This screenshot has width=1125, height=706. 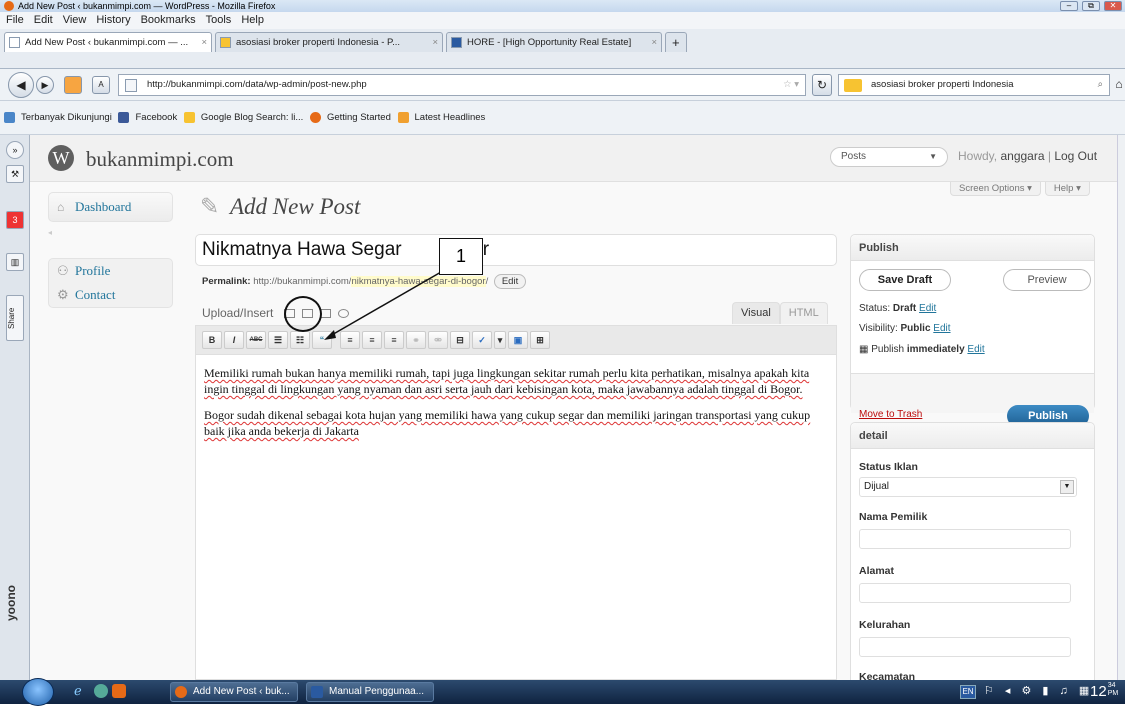 What do you see at coordinates (110, 271) in the screenshot?
I see `menu-profile: ⚇ Profile` at bounding box center [110, 271].